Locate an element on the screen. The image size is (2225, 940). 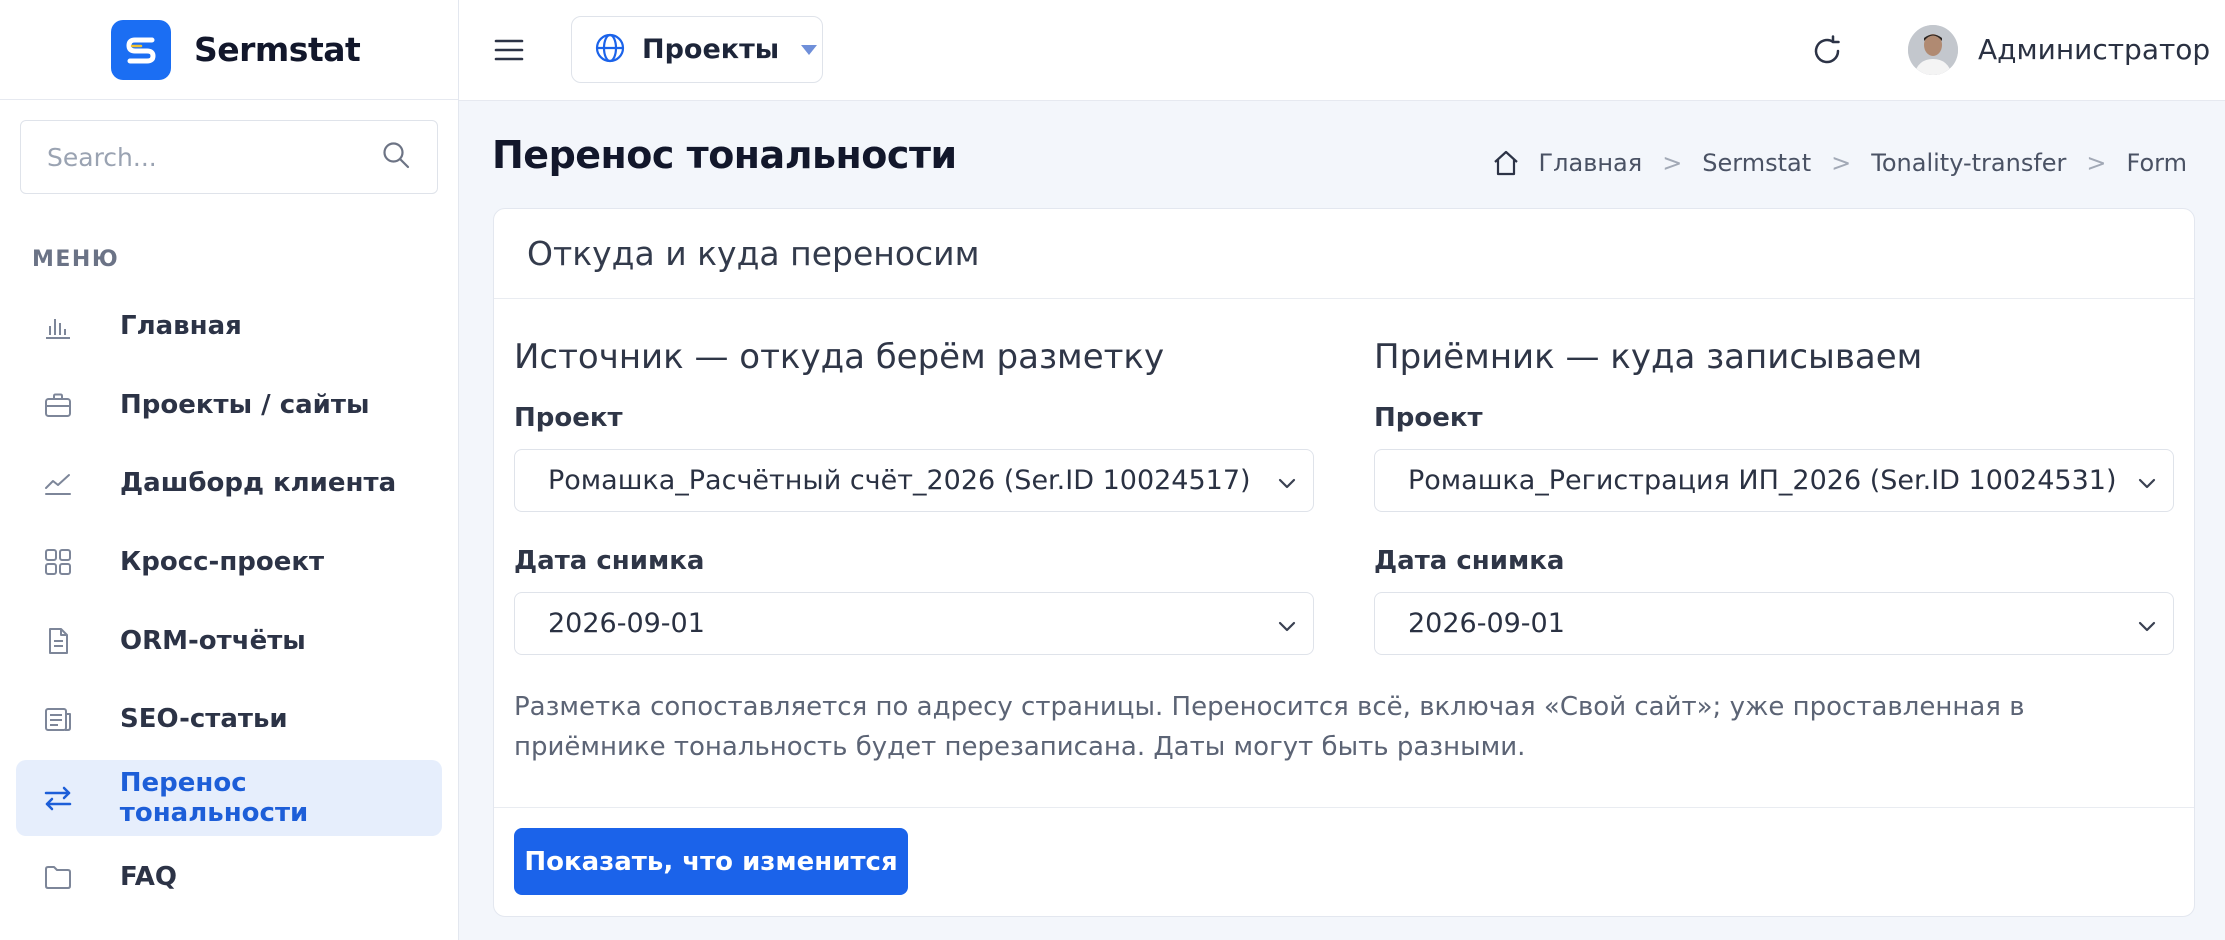
sidebar-item-label: SEO-статьи is located at coordinates (204, 719).